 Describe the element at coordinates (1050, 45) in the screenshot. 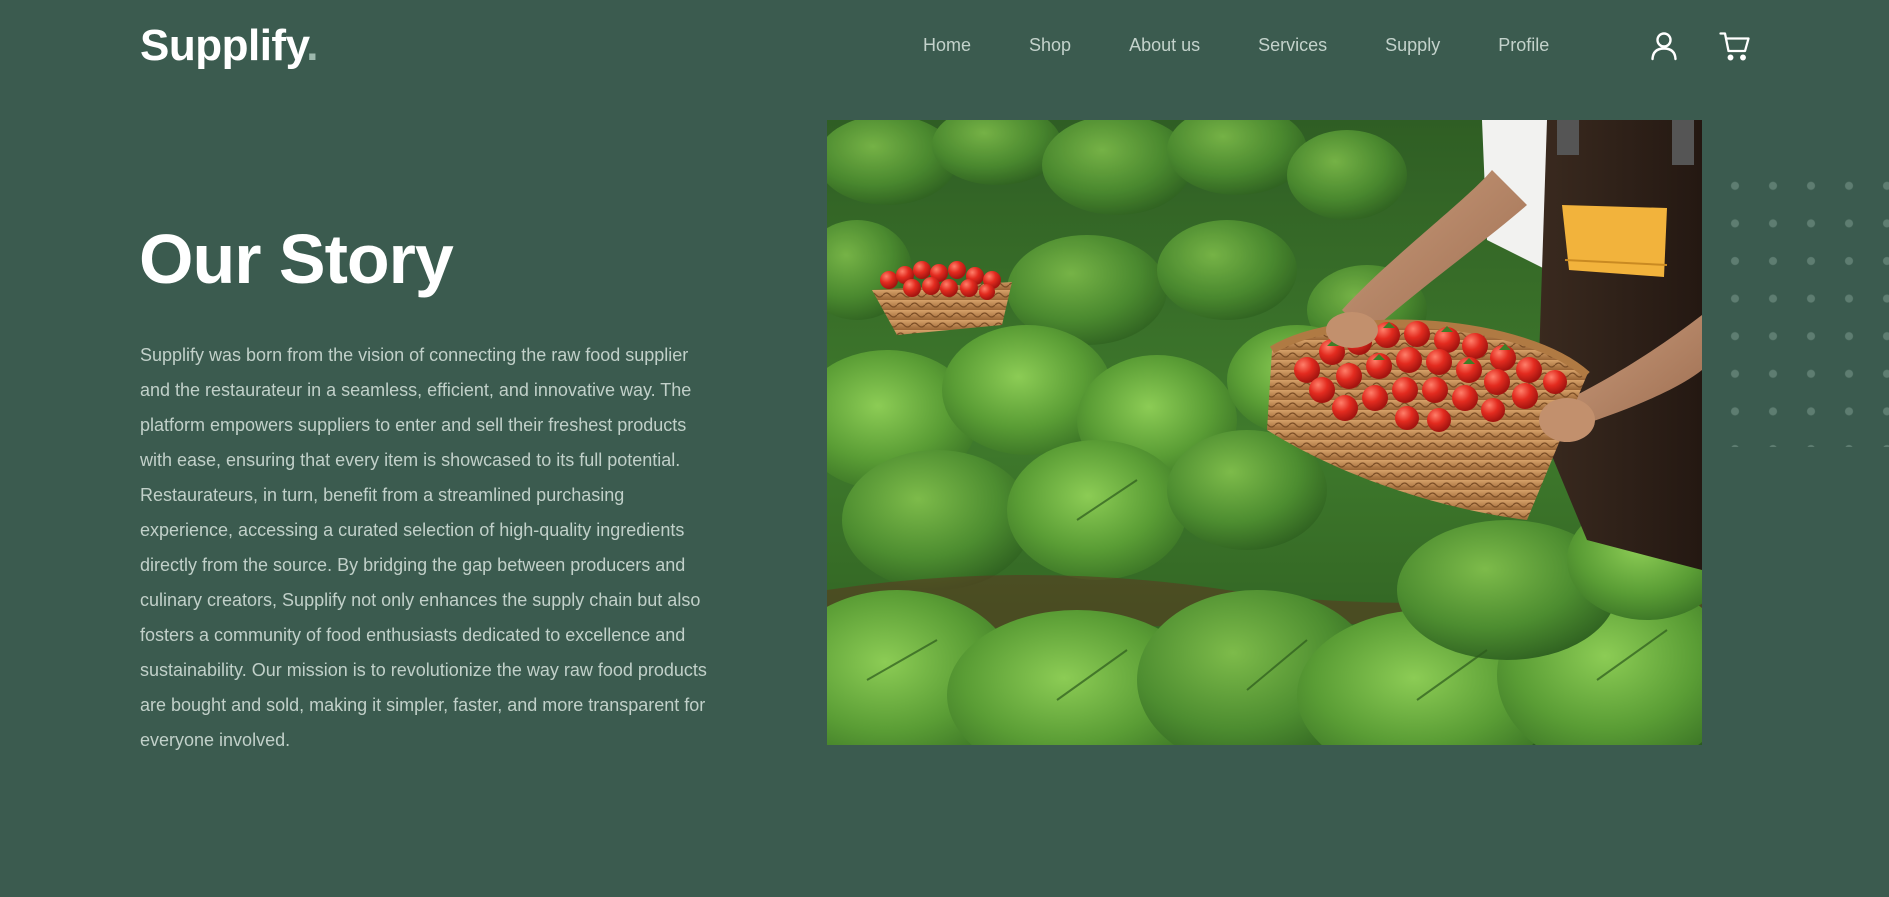

I see `nav-item-shop: Shop` at that location.